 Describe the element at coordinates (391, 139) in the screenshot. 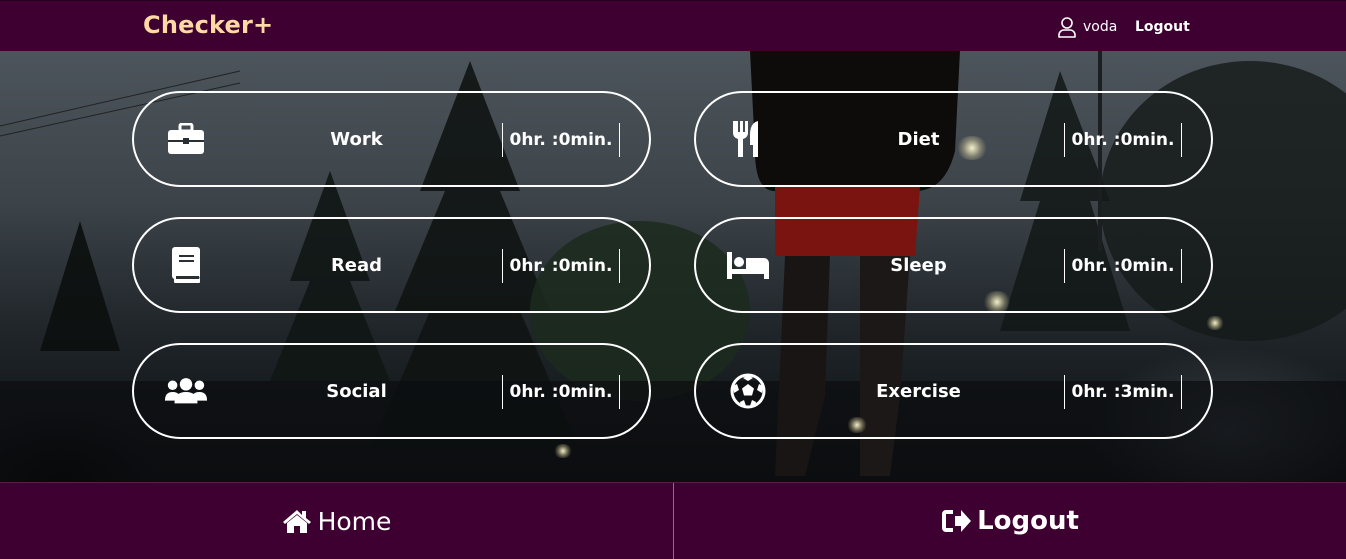

I see `activity-card-work: Work 0hr. :0min.` at that location.